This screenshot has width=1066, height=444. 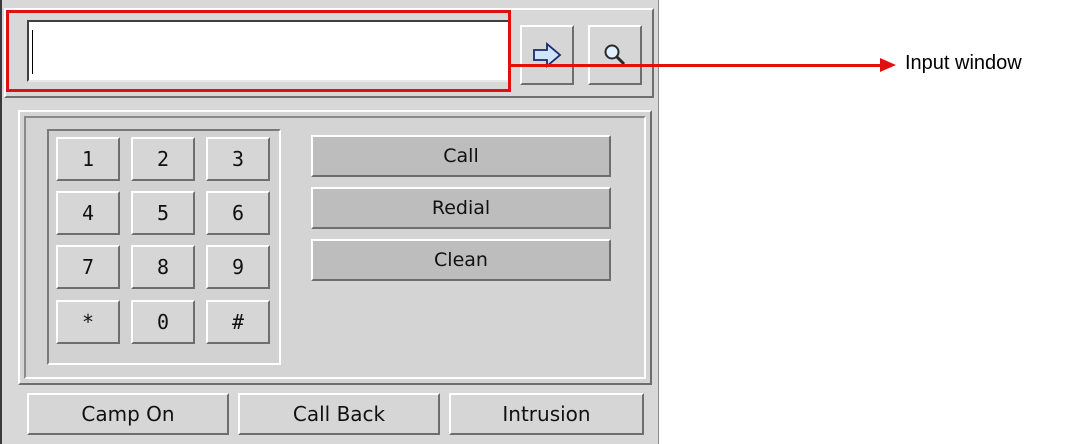 What do you see at coordinates (461, 156) in the screenshot?
I see `call-button: Call` at bounding box center [461, 156].